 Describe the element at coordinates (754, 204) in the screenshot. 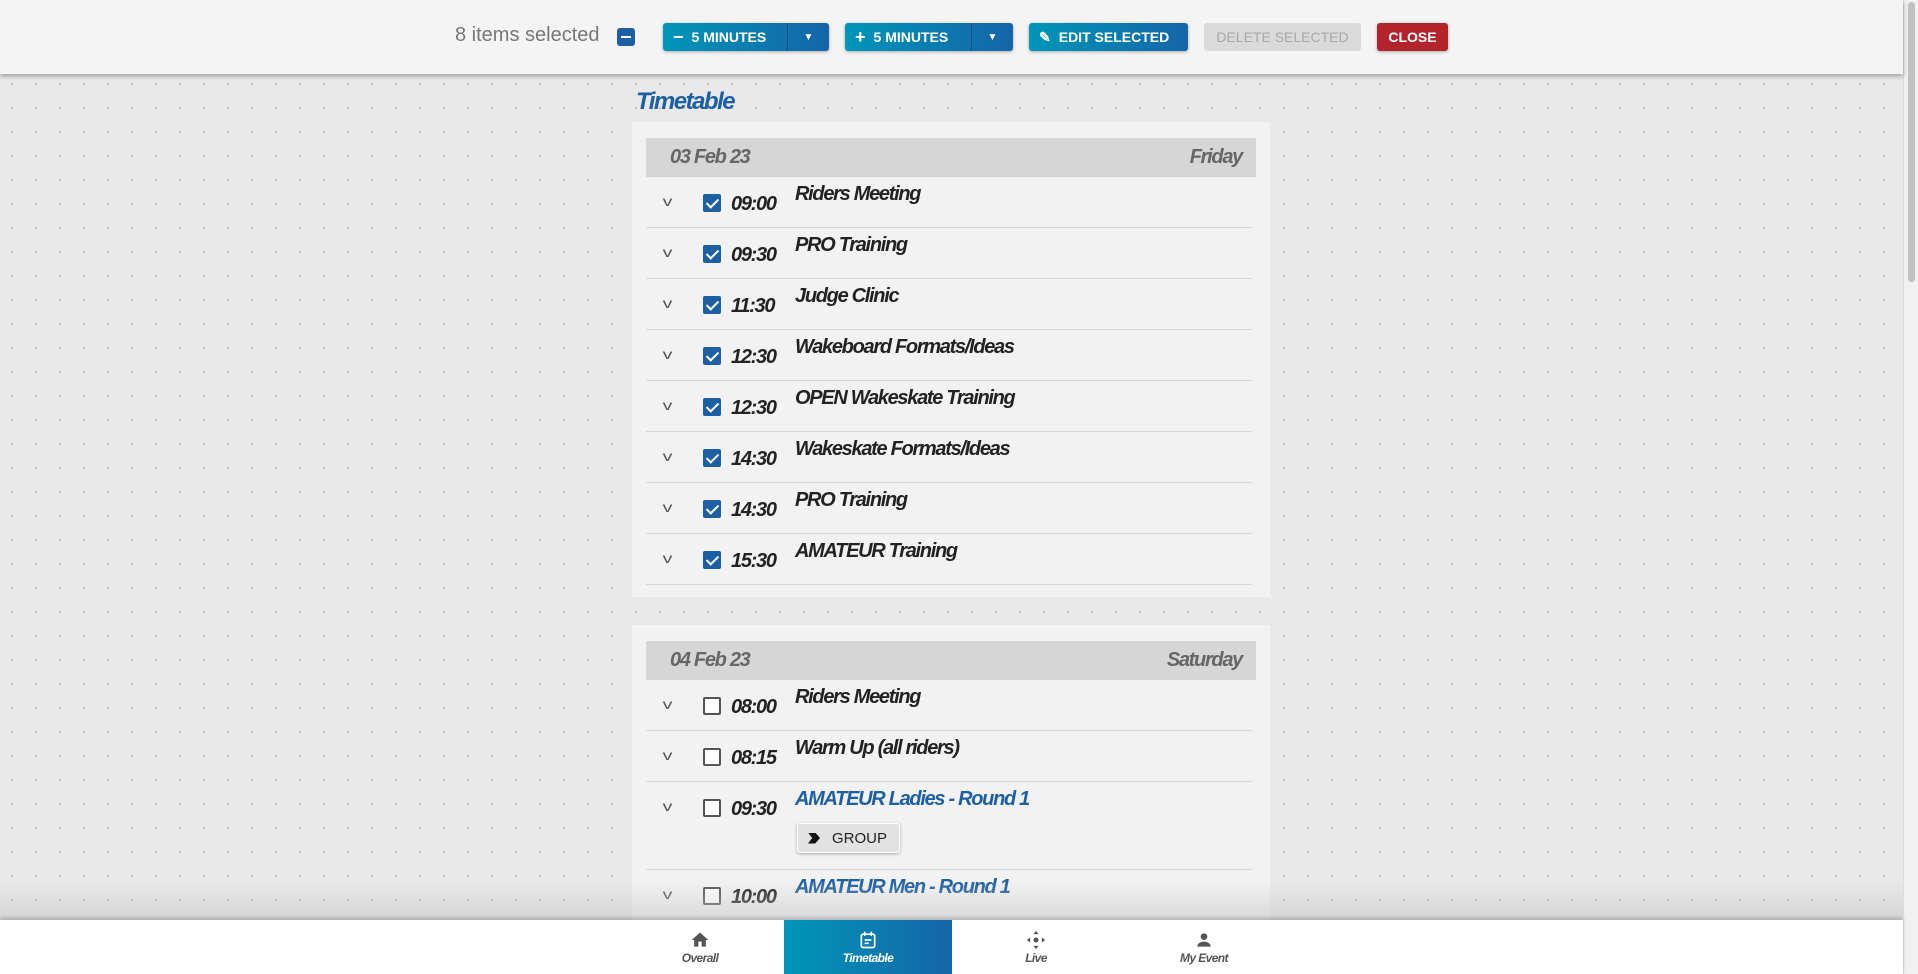

I see `row-time: 09:00` at that location.